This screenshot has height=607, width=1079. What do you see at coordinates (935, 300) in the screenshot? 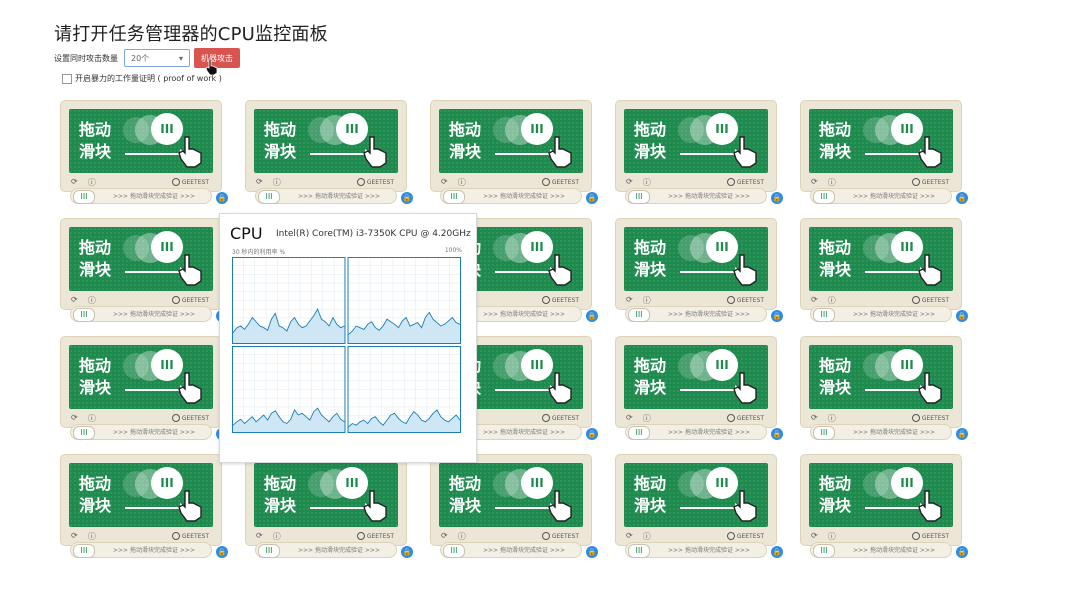
I see `brand-label: GEETEST` at bounding box center [935, 300].